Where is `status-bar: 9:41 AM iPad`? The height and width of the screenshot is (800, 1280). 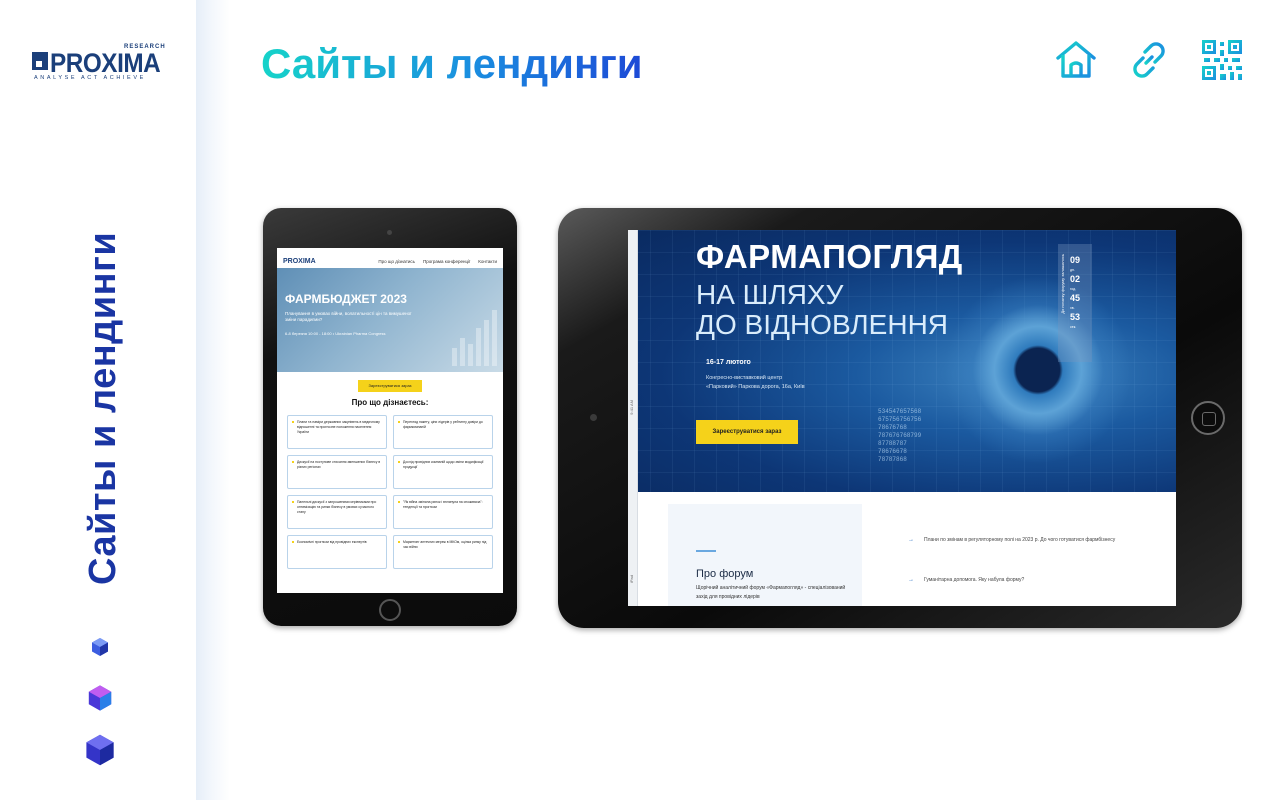 status-bar: 9:41 AM iPad is located at coordinates (633, 418).